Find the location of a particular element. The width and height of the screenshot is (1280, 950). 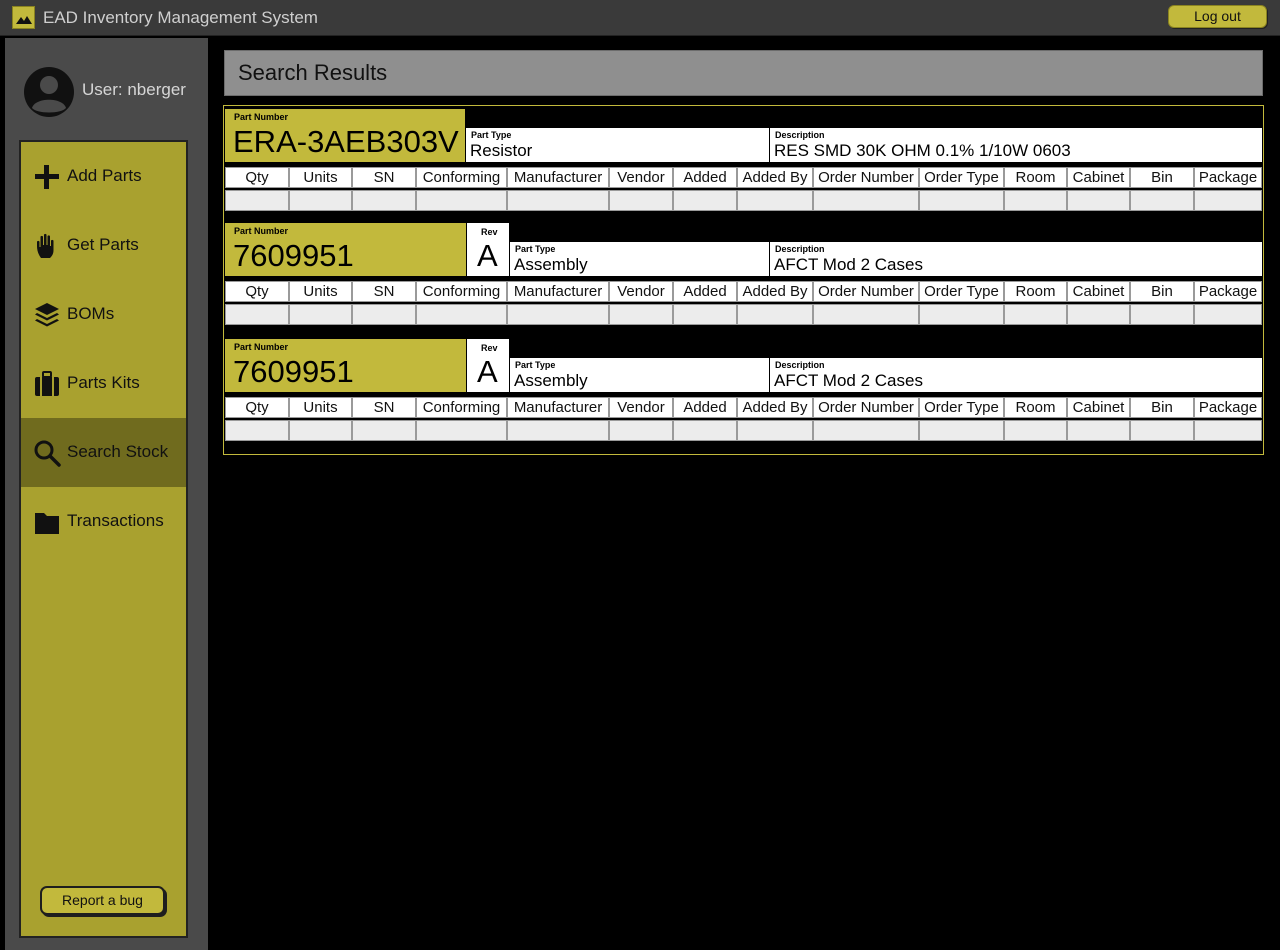

column: Units is located at coordinates (320, 189).